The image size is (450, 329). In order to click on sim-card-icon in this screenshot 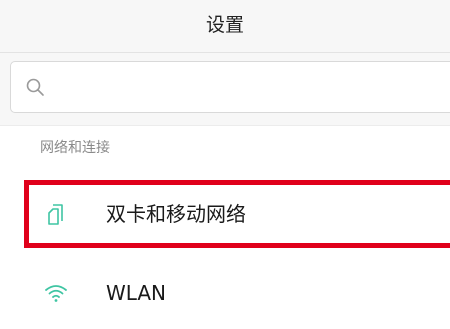, I will do `click(55, 214)`.